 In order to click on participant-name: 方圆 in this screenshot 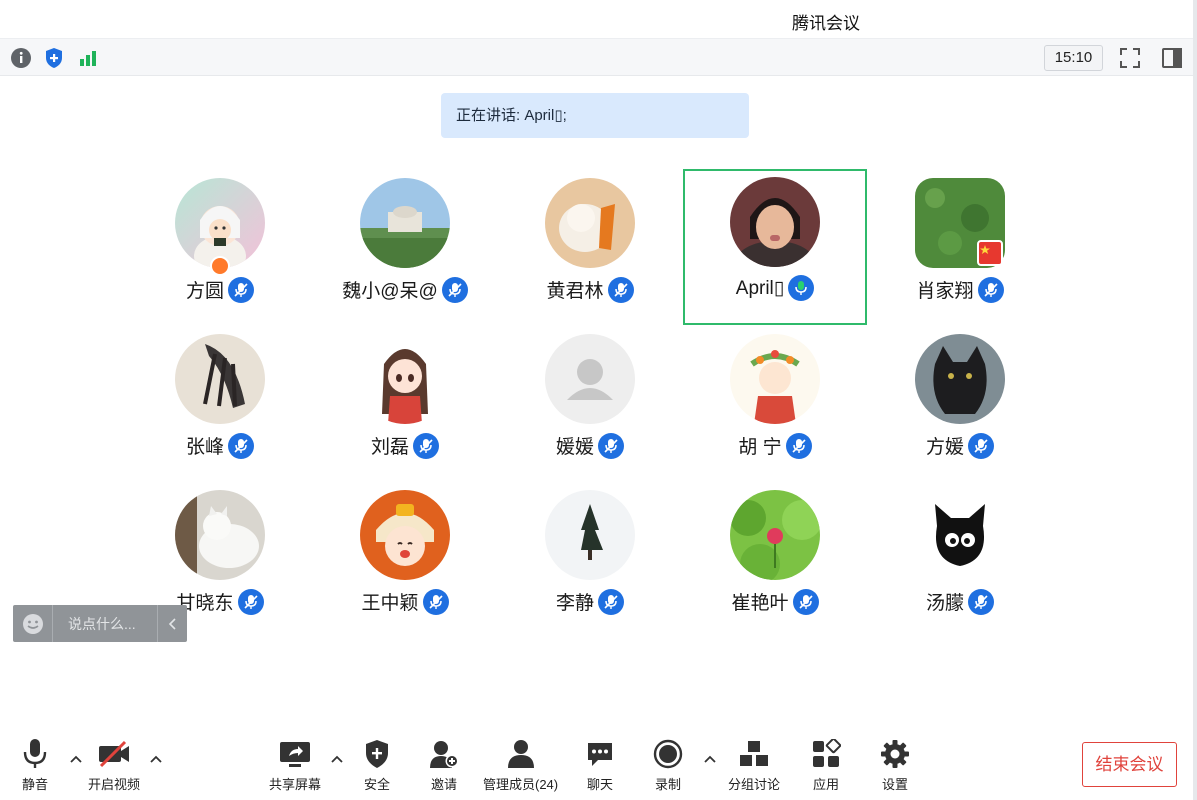, I will do `click(204, 291)`.